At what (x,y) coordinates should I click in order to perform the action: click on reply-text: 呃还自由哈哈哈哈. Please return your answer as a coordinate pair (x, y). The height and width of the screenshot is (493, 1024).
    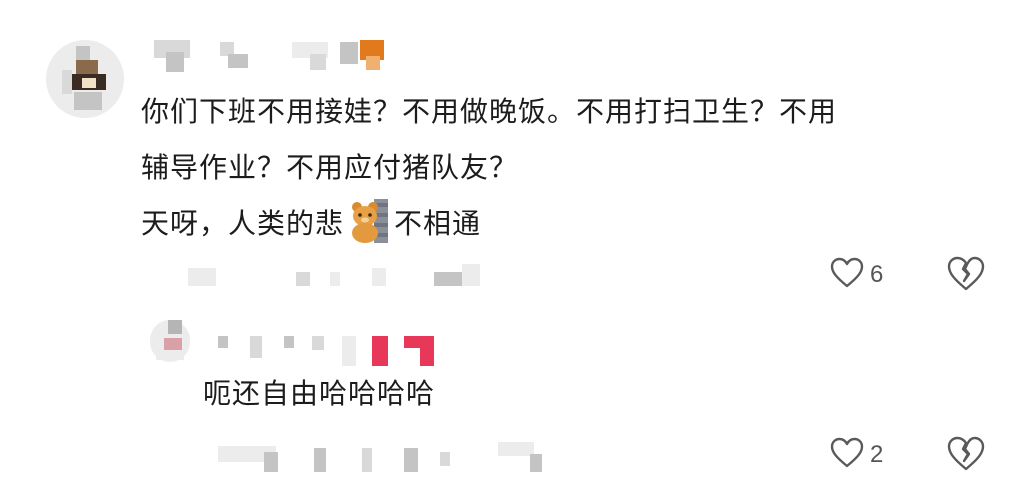
    Looking at the image, I should click on (319, 393).